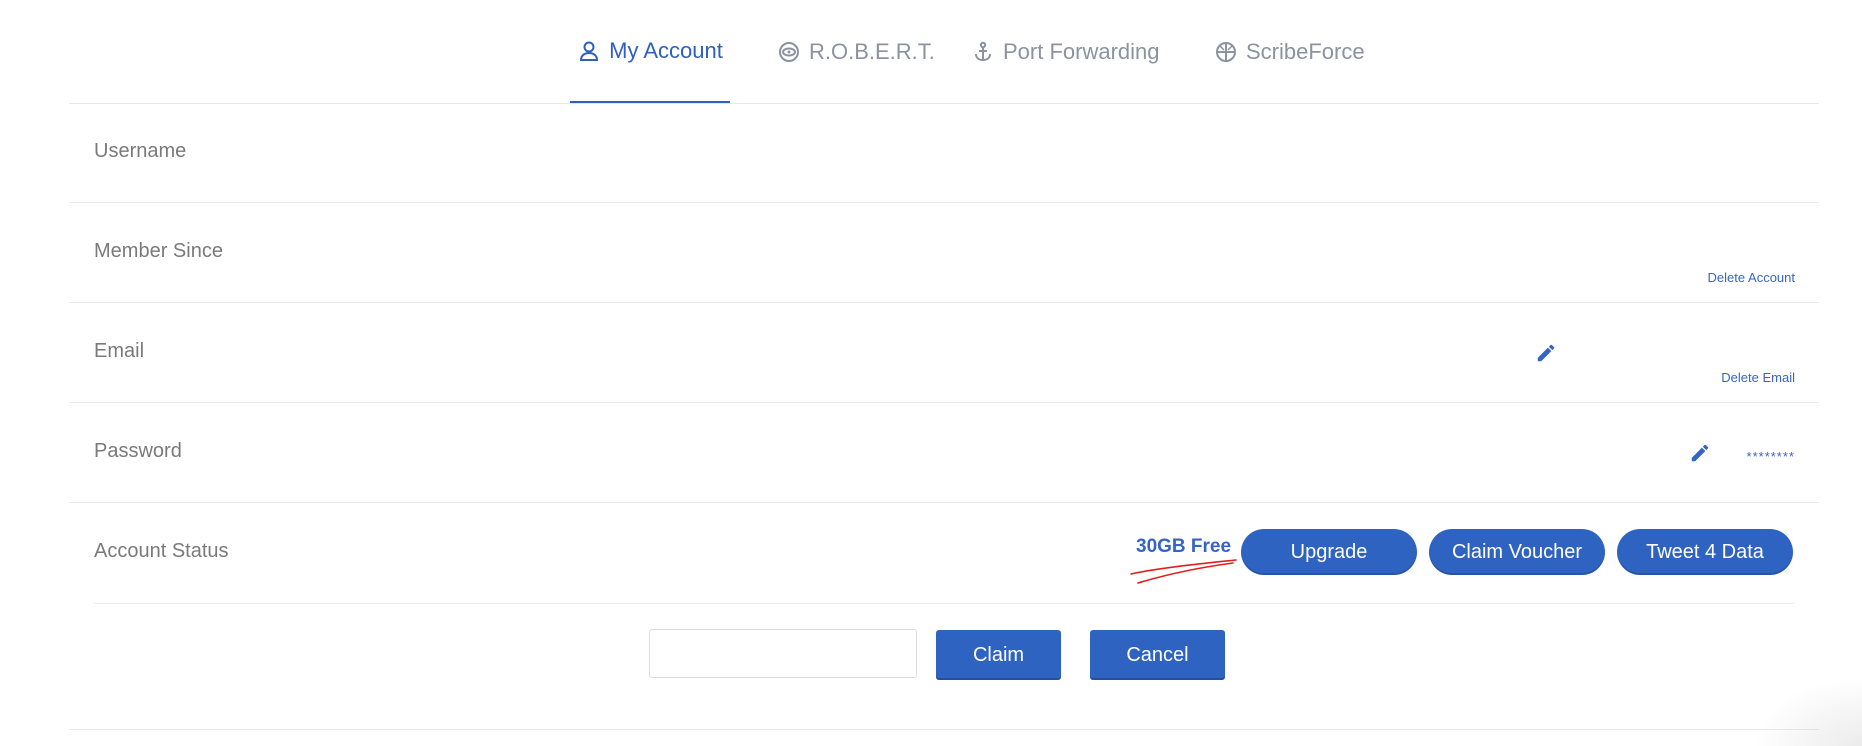 The image size is (1862, 746). Describe the element at coordinates (783, 653) in the screenshot. I see `voucher-code-input` at that location.